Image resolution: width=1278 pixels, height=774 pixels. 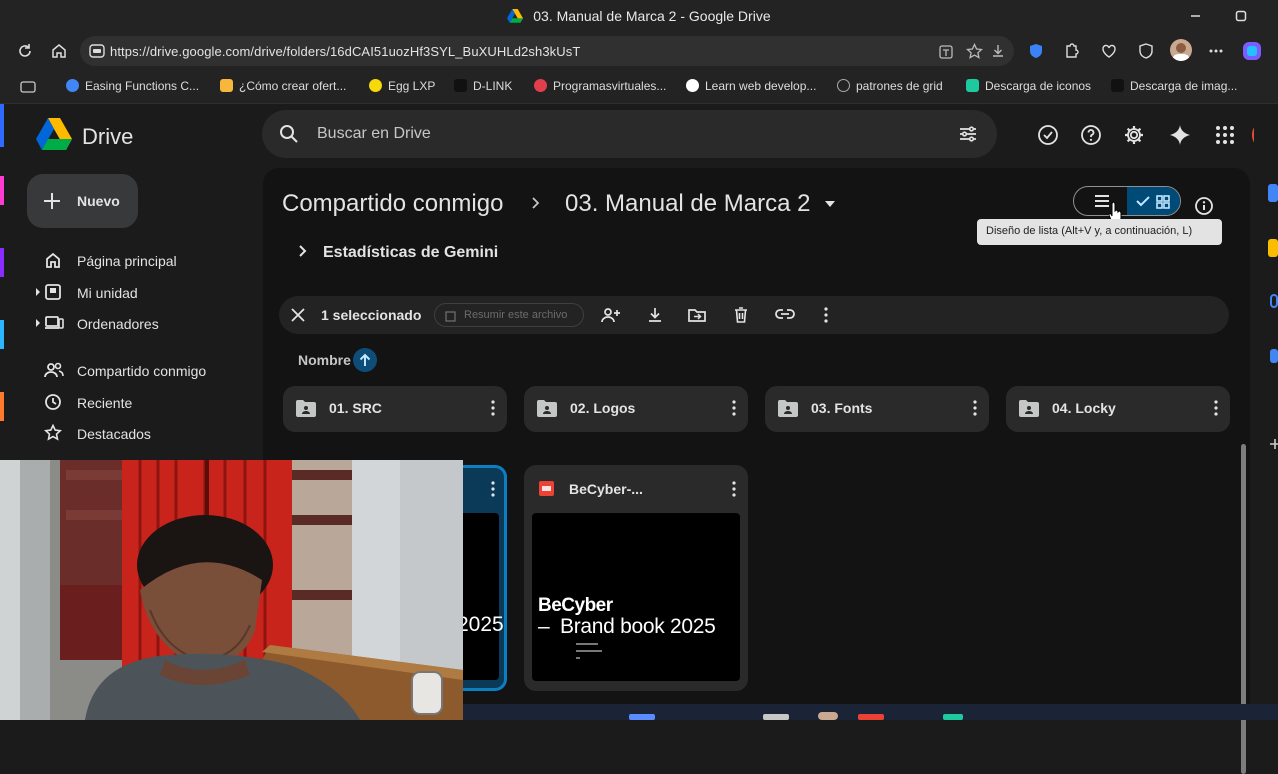 What do you see at coordinates (1118, 409) in the screenshot?
I see `folder-card: 04. Locky` at bounding box center [1118, 409].